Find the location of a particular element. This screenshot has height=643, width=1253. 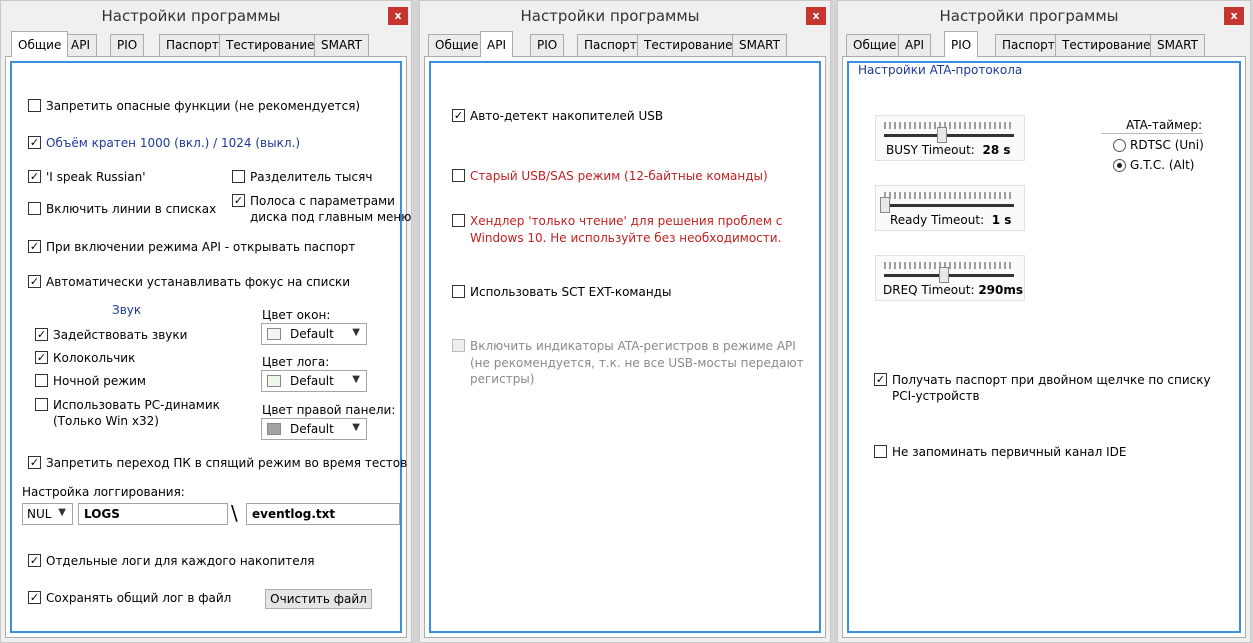

gtc-radio is located at coordinates (1119, 165).